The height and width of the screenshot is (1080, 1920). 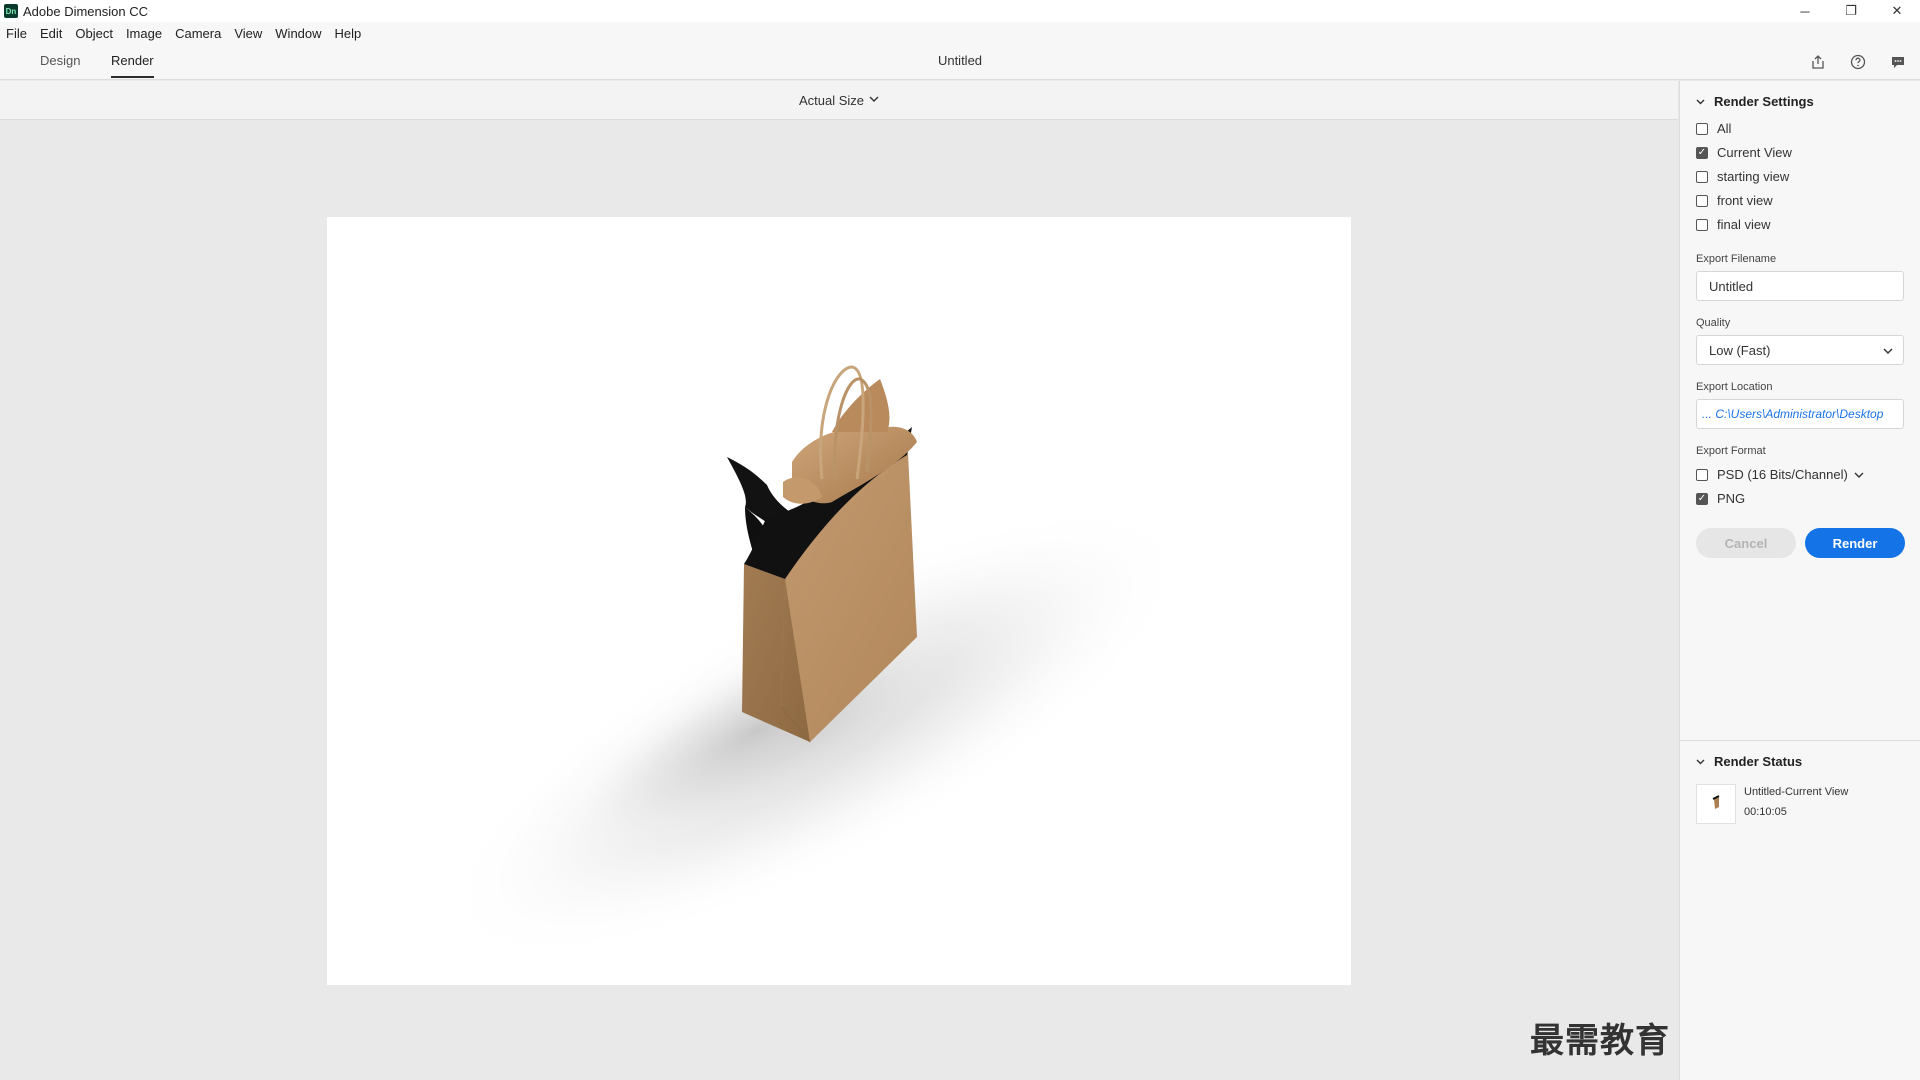 What do you see at coordinates (298, 33) in the screenshot?
I see `menu-window: Window` at bounding box center [298, 33].